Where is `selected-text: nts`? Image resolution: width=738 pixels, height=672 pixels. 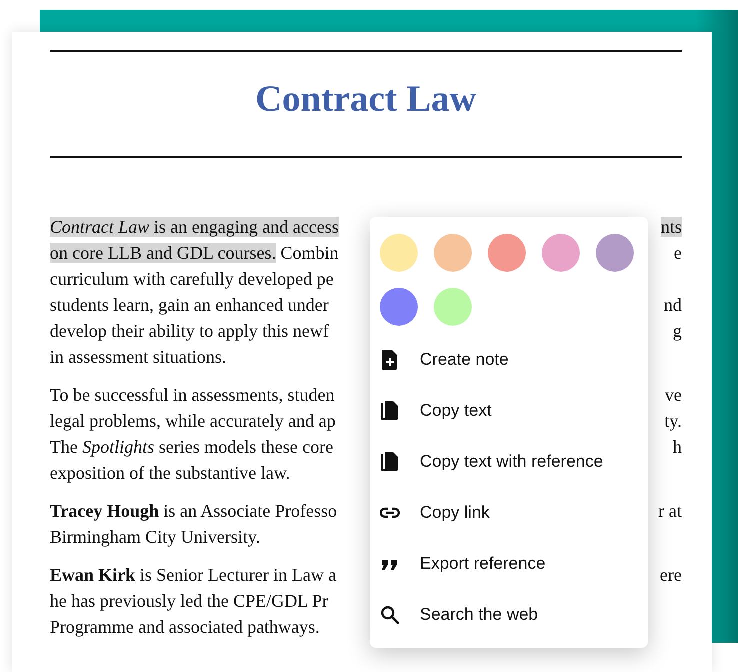
selected-text: nts is located at coordinates (671, 227).